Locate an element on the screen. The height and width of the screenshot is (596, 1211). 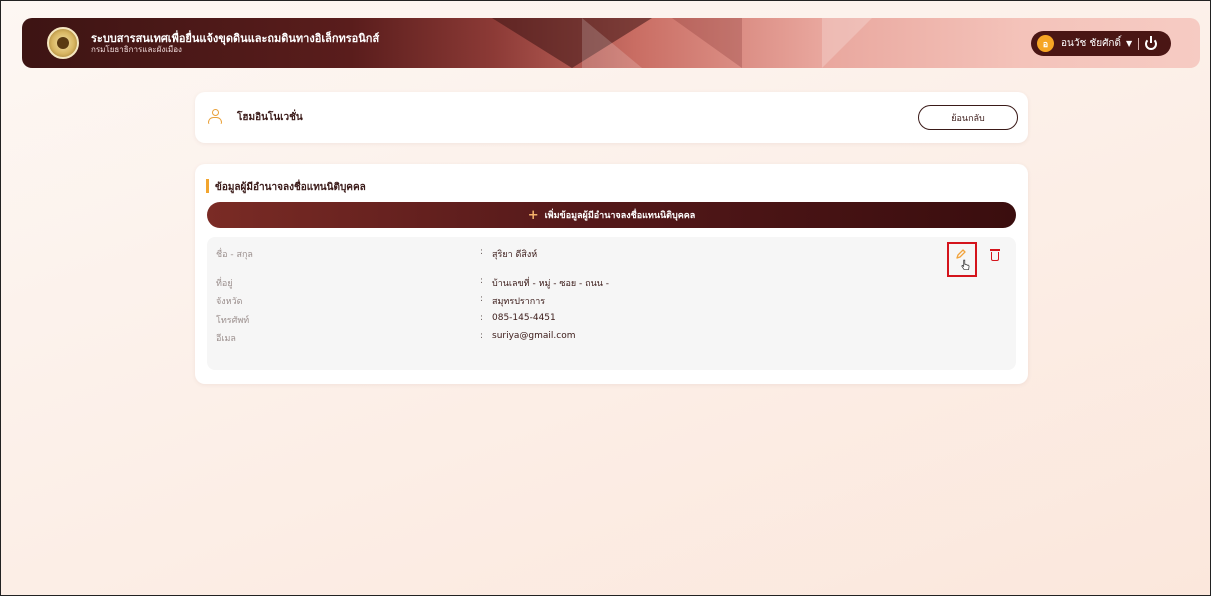
department-seal-logo is located at coordinates (63, 43).